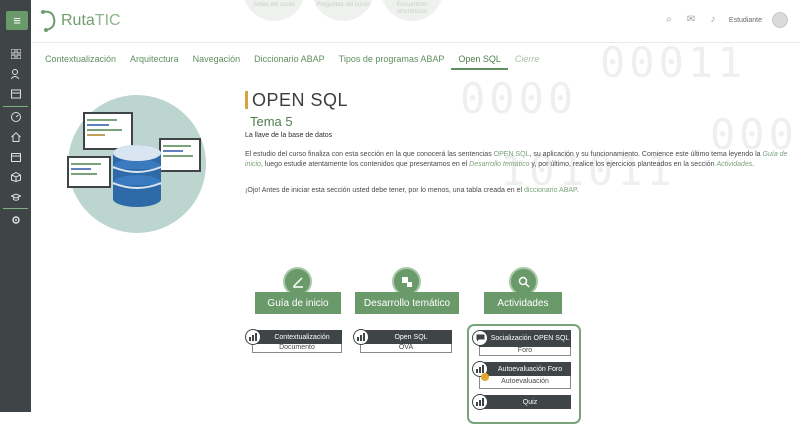  I want to click on sidebar: ≡, so click(15, 206).